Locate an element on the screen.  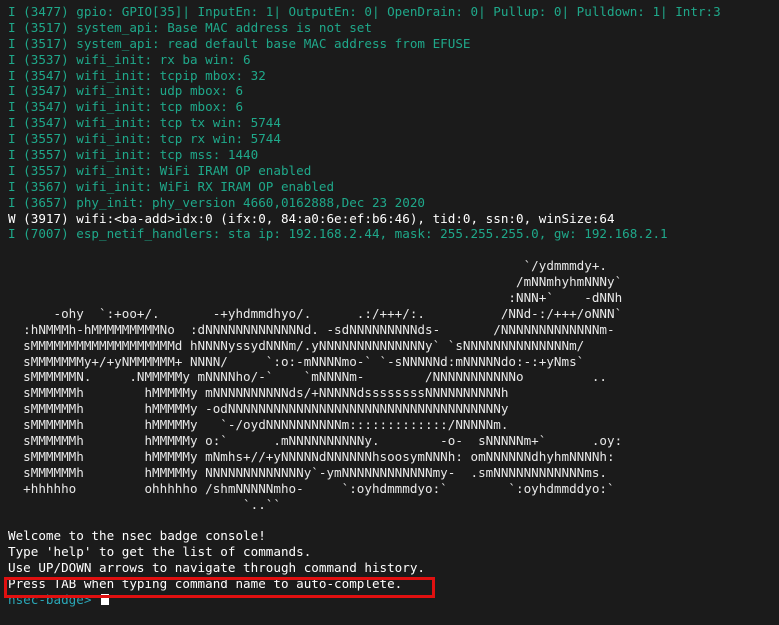
log-line: I (3547) wifi_init: udp mbox: 6 is located at coordinates (126, 91).